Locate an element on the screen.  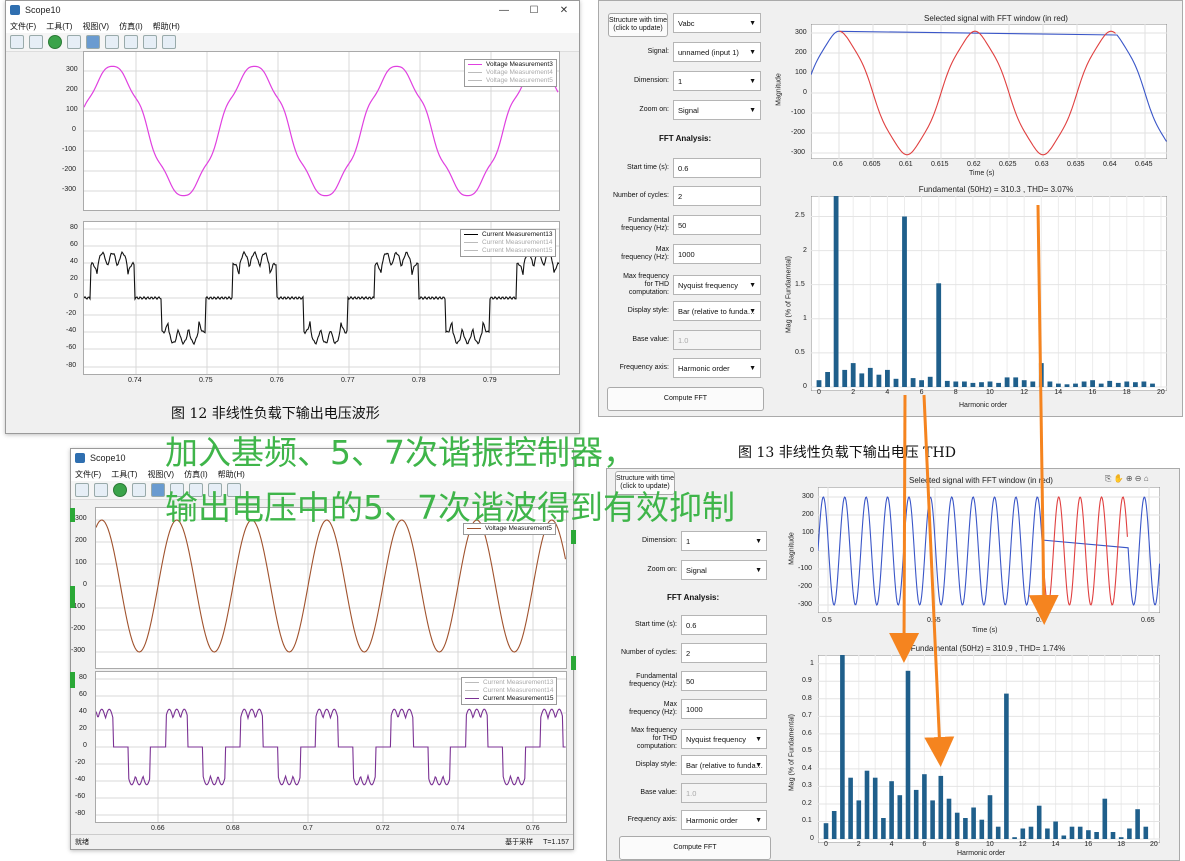
x-tick: 8 is located at coordinates (955, 392).